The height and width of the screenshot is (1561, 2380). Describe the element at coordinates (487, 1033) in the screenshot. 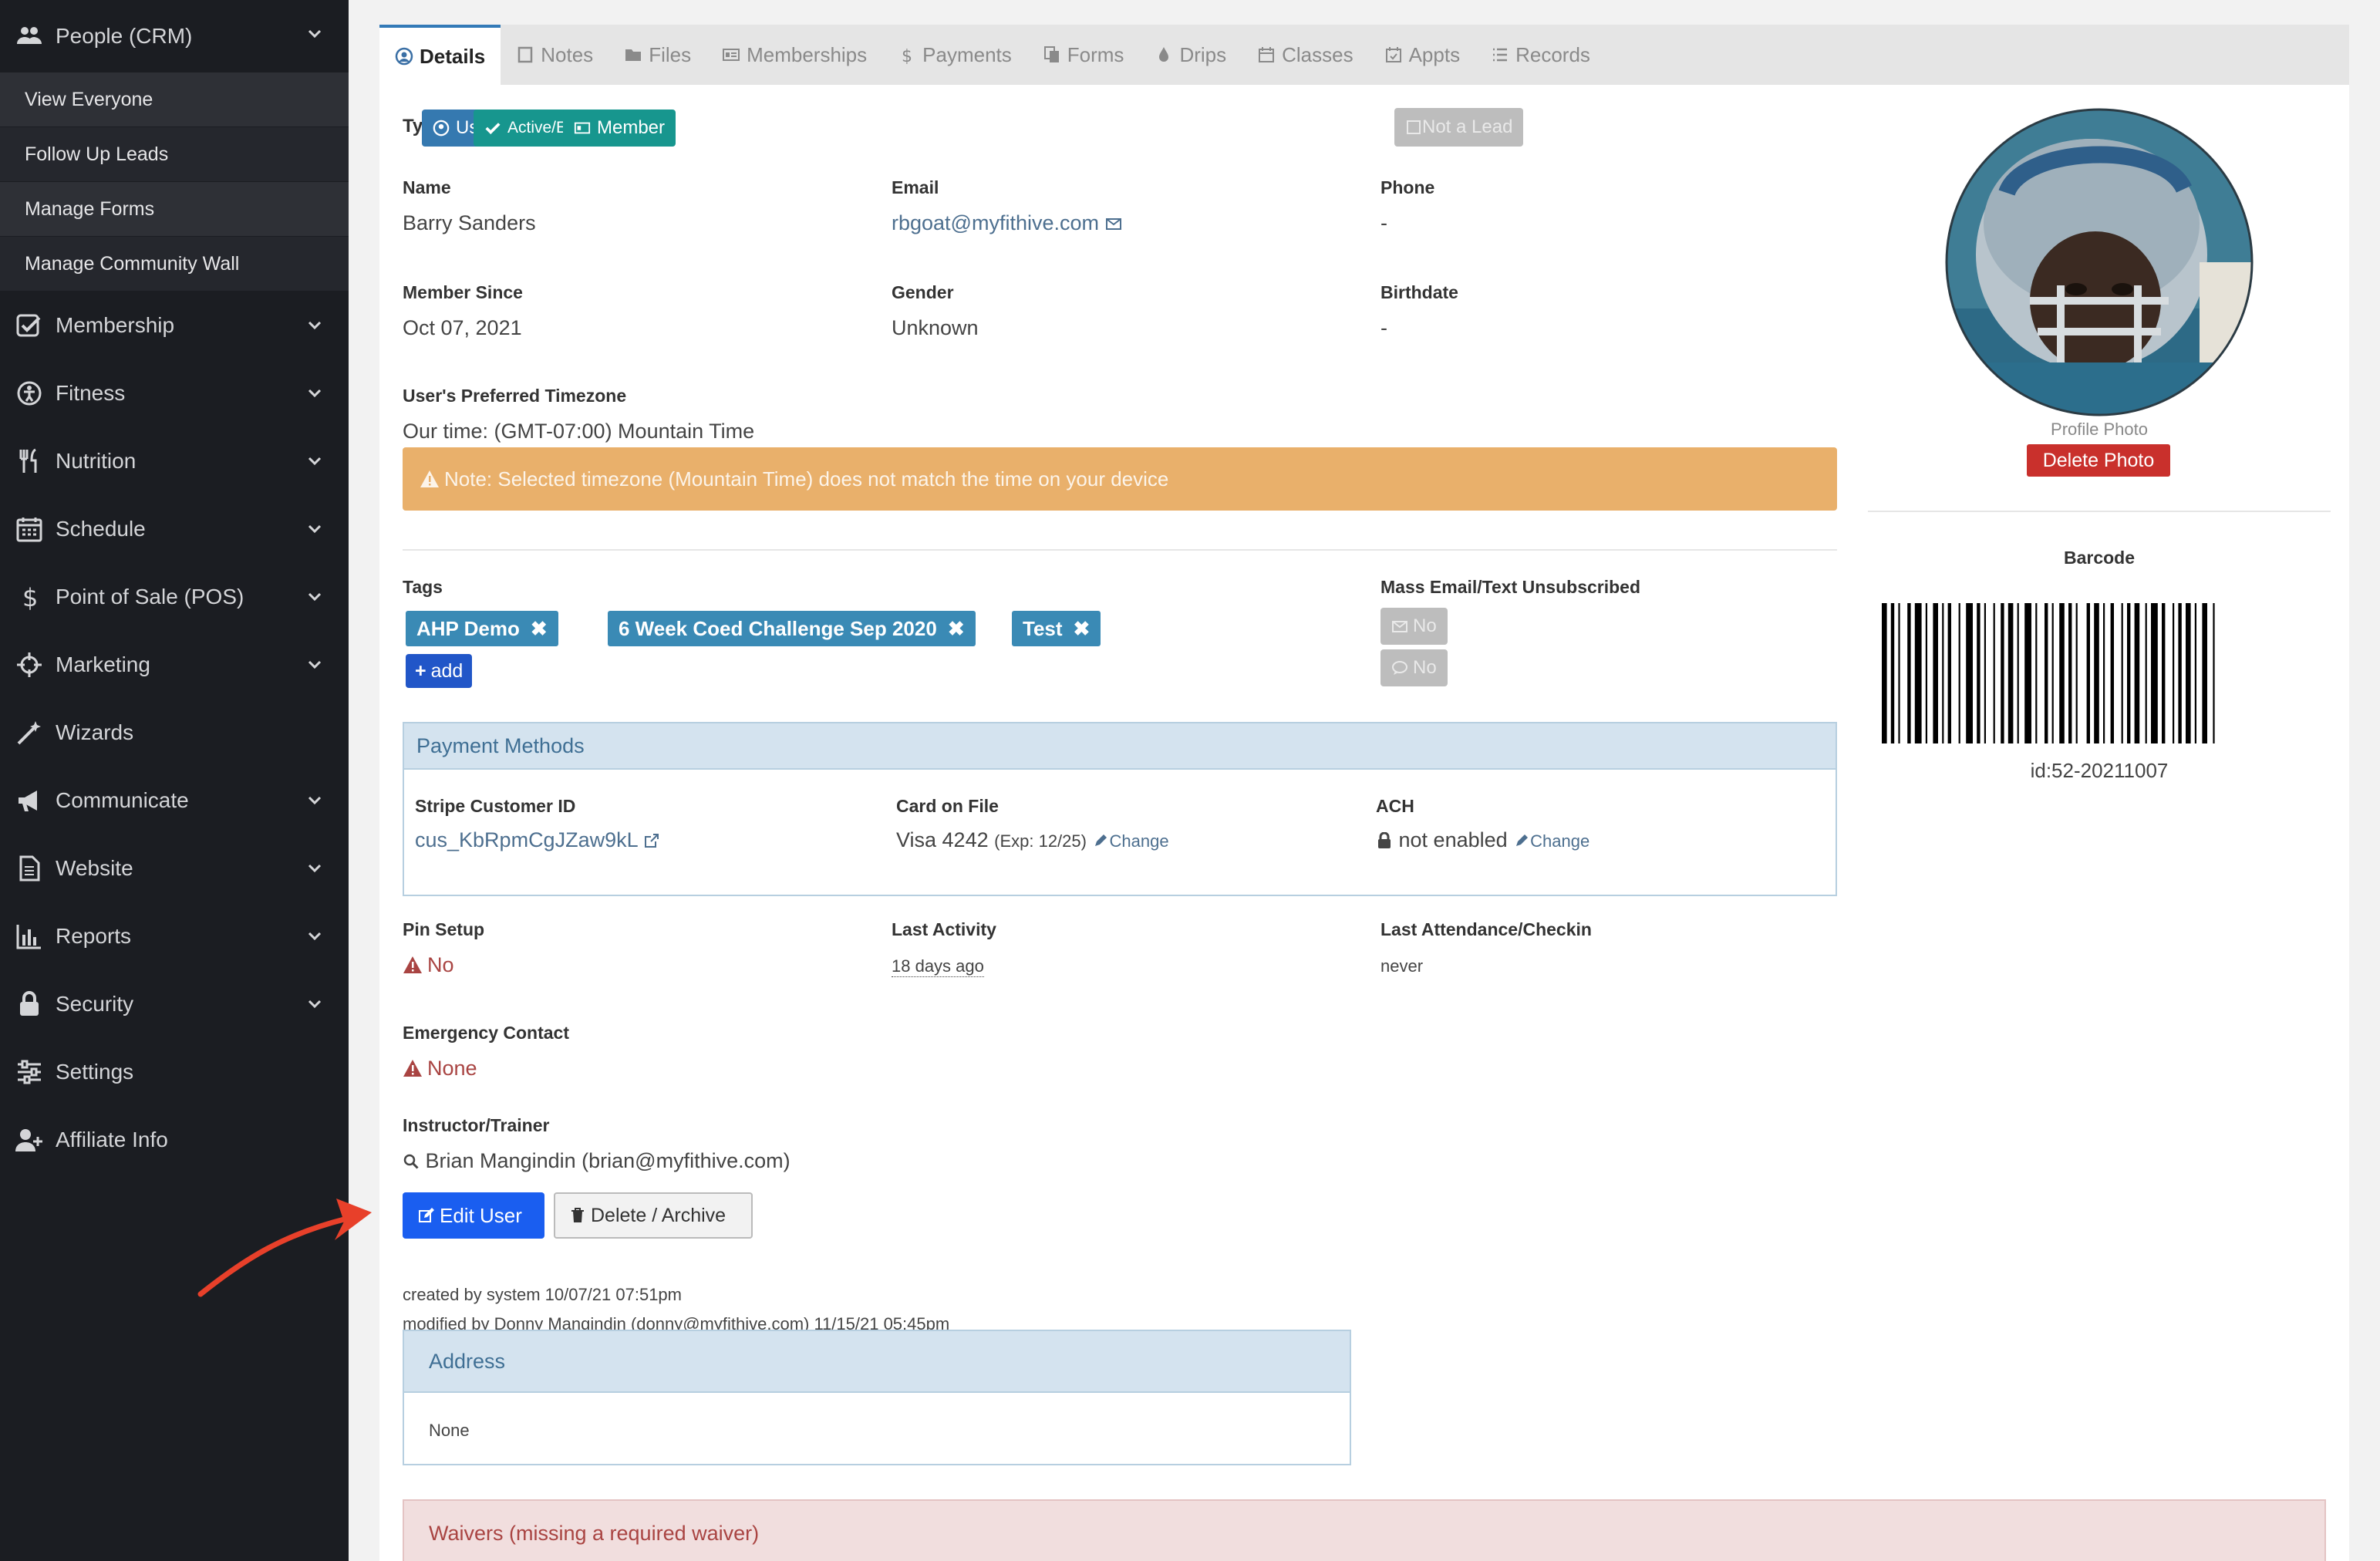

I see `emergency-contact-label: Emergency Contact` at that location.